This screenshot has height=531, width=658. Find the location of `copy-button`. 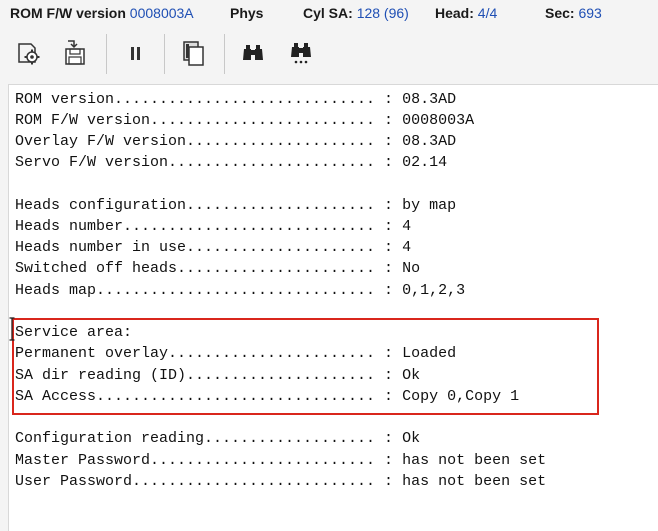

copy-button is located at coordinates (193, 53).